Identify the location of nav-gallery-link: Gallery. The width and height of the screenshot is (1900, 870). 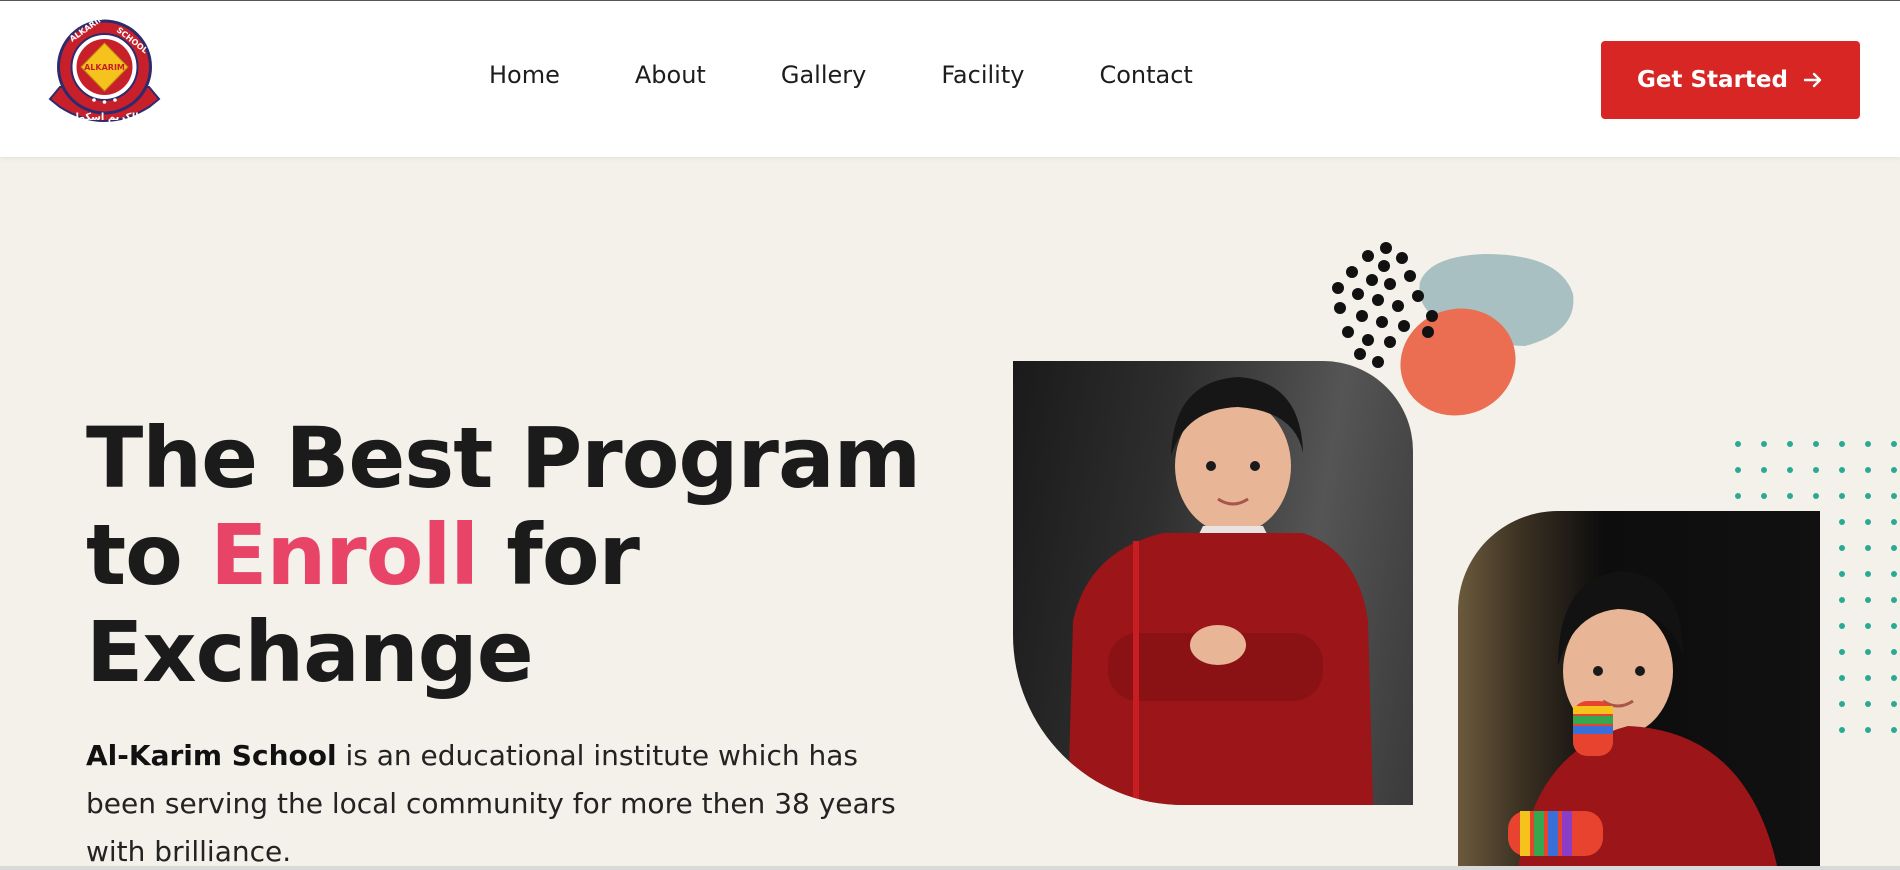
(823, 75).